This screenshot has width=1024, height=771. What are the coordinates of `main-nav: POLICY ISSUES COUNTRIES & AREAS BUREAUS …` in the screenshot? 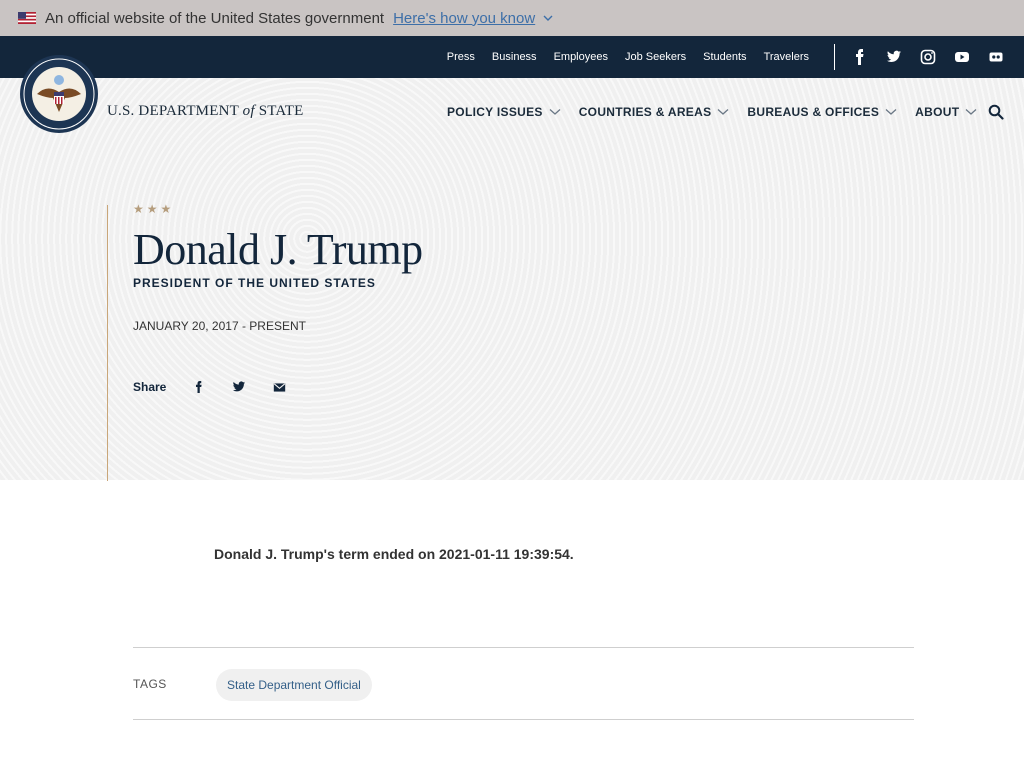 It's located at (712, 112).